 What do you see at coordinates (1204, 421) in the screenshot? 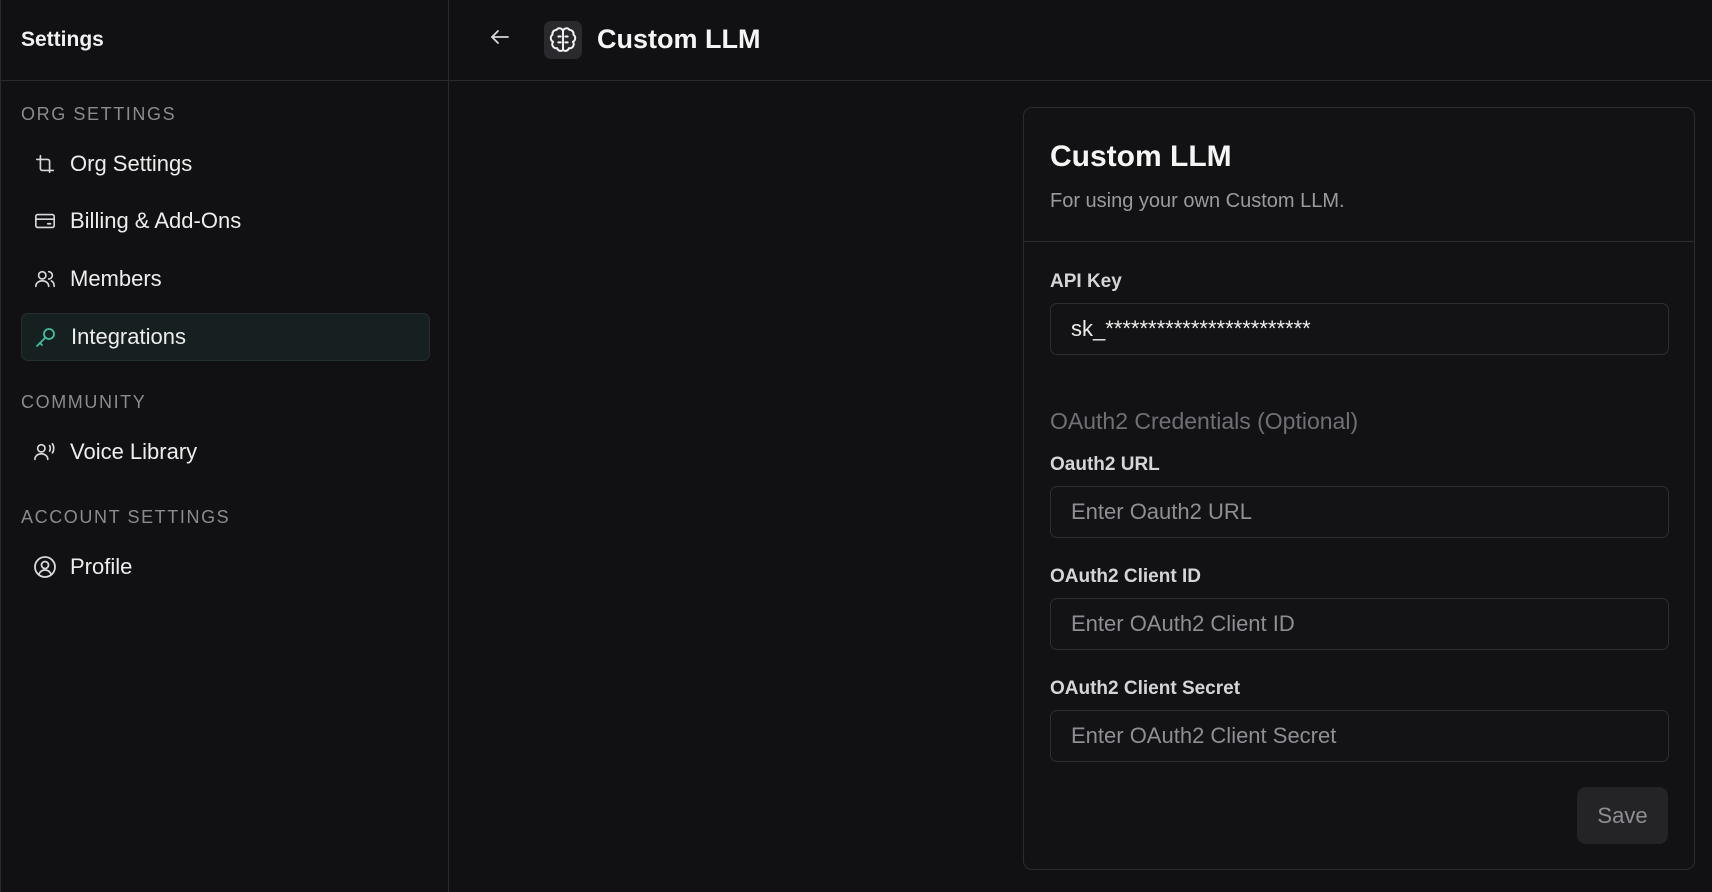
I see `oauth-section-title: OAuth2 Credentials (Optional)` at bounding box center [1204, 421].